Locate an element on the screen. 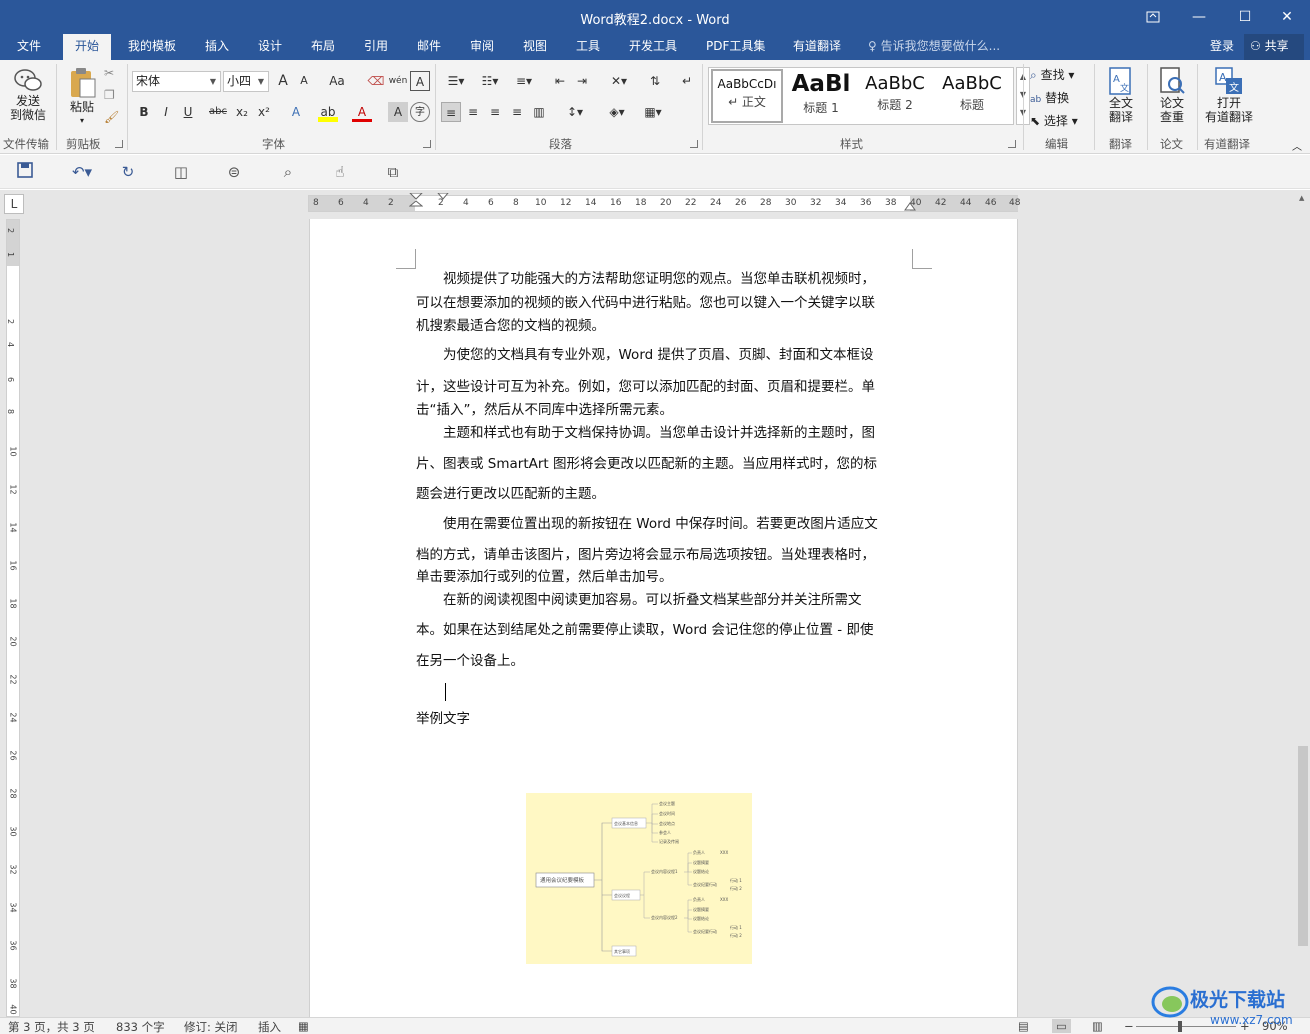 The image size is (1310, 1034). first-line-indent-icon is located at coordinates (443, 197).